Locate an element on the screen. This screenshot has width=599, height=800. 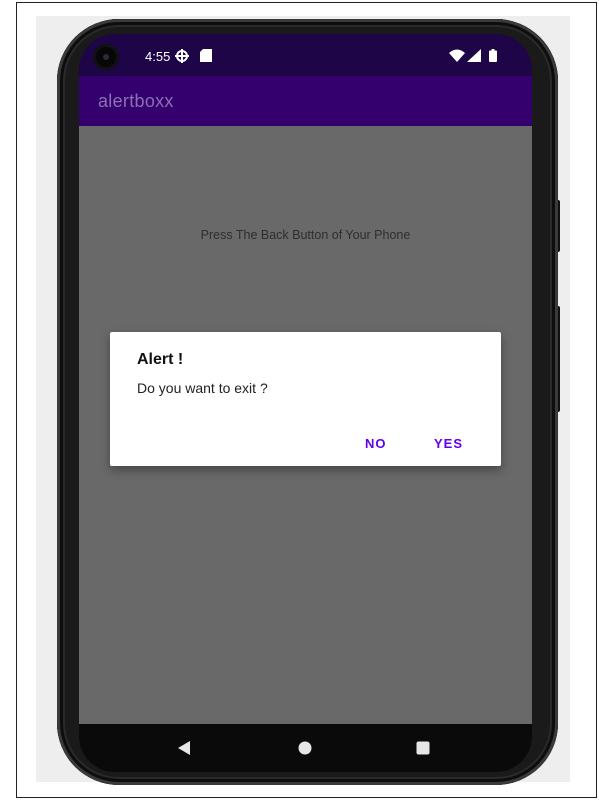
yes-button: YES is located at coordinates (448, 443).